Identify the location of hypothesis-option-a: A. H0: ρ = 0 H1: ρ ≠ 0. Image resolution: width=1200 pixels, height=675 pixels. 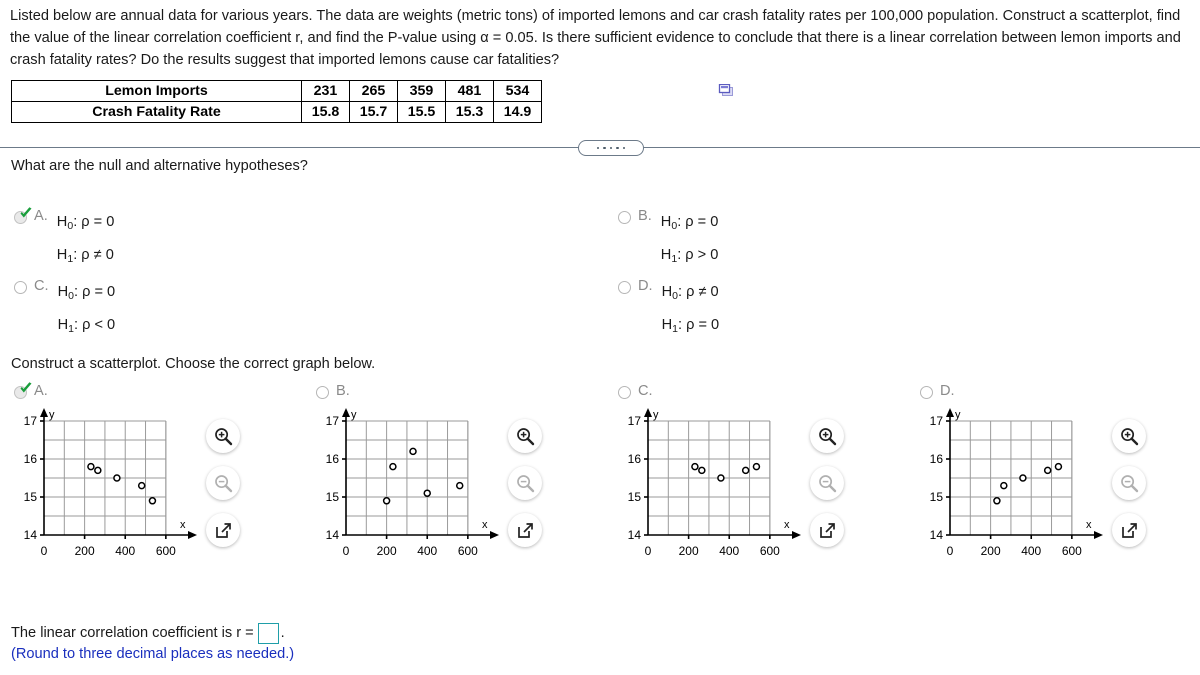
(64, 240).